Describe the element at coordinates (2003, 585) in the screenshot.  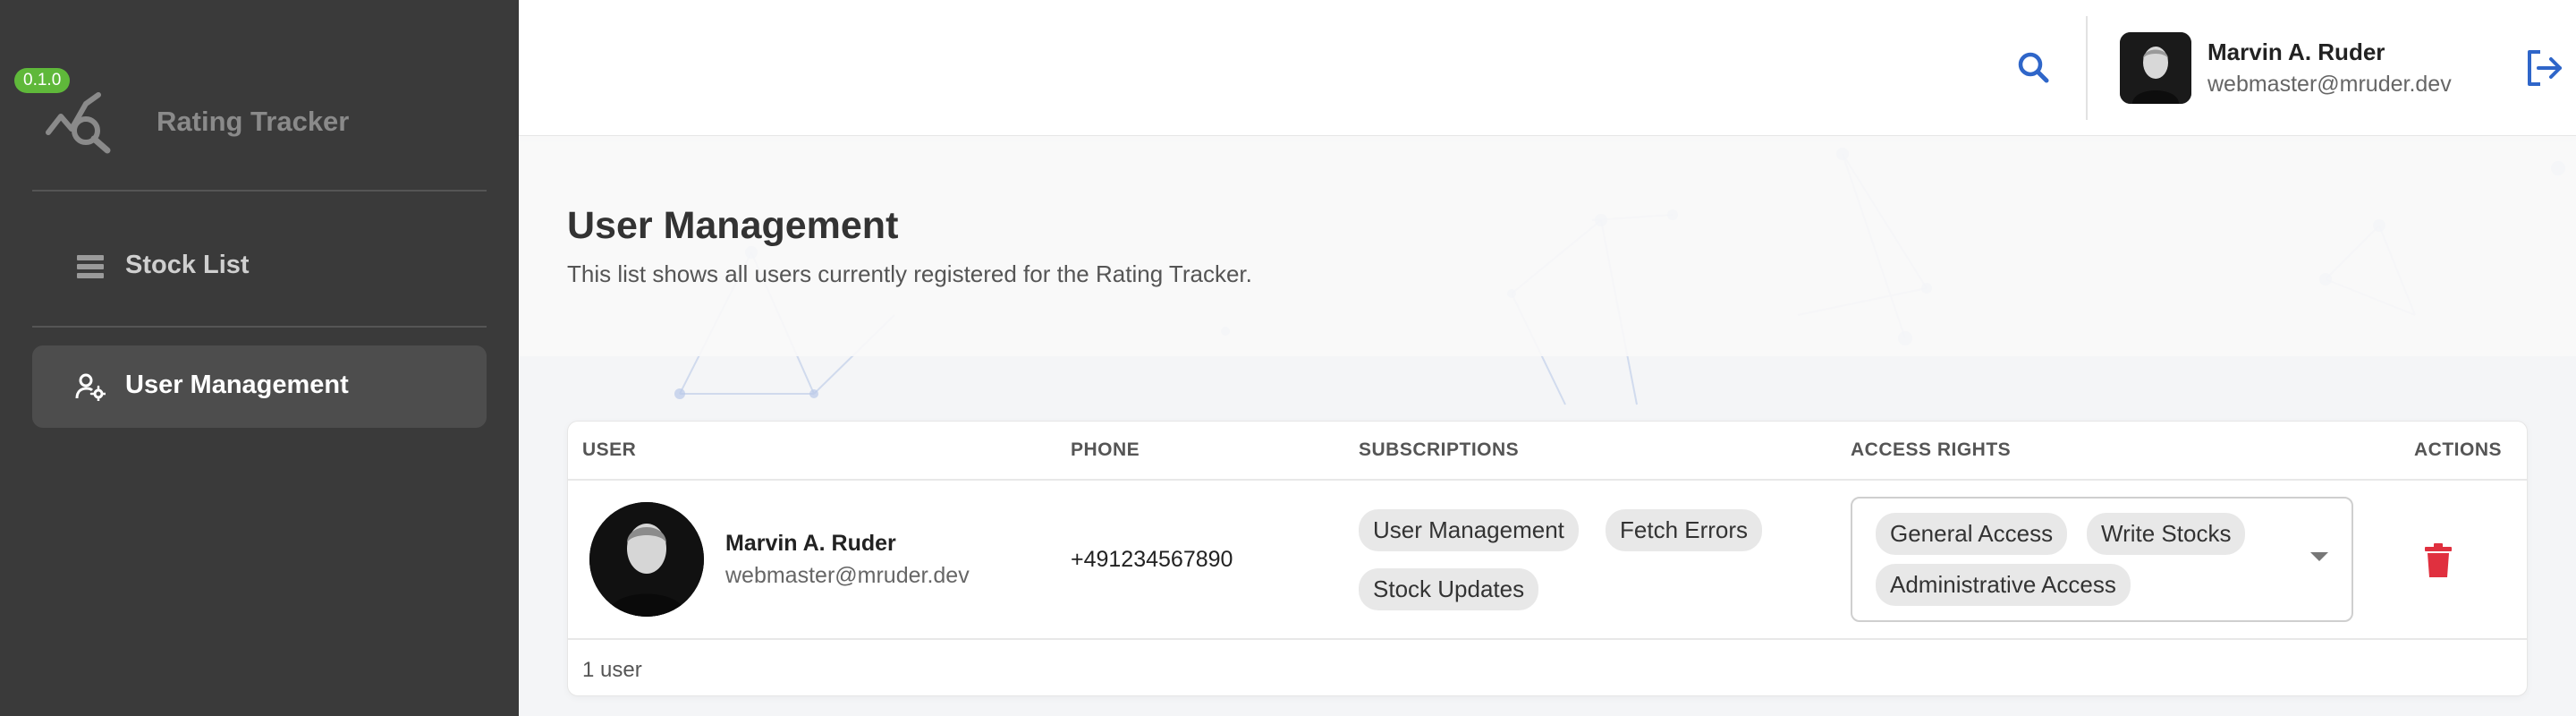
I see `access-right-chip: Administrative Access` at that location.